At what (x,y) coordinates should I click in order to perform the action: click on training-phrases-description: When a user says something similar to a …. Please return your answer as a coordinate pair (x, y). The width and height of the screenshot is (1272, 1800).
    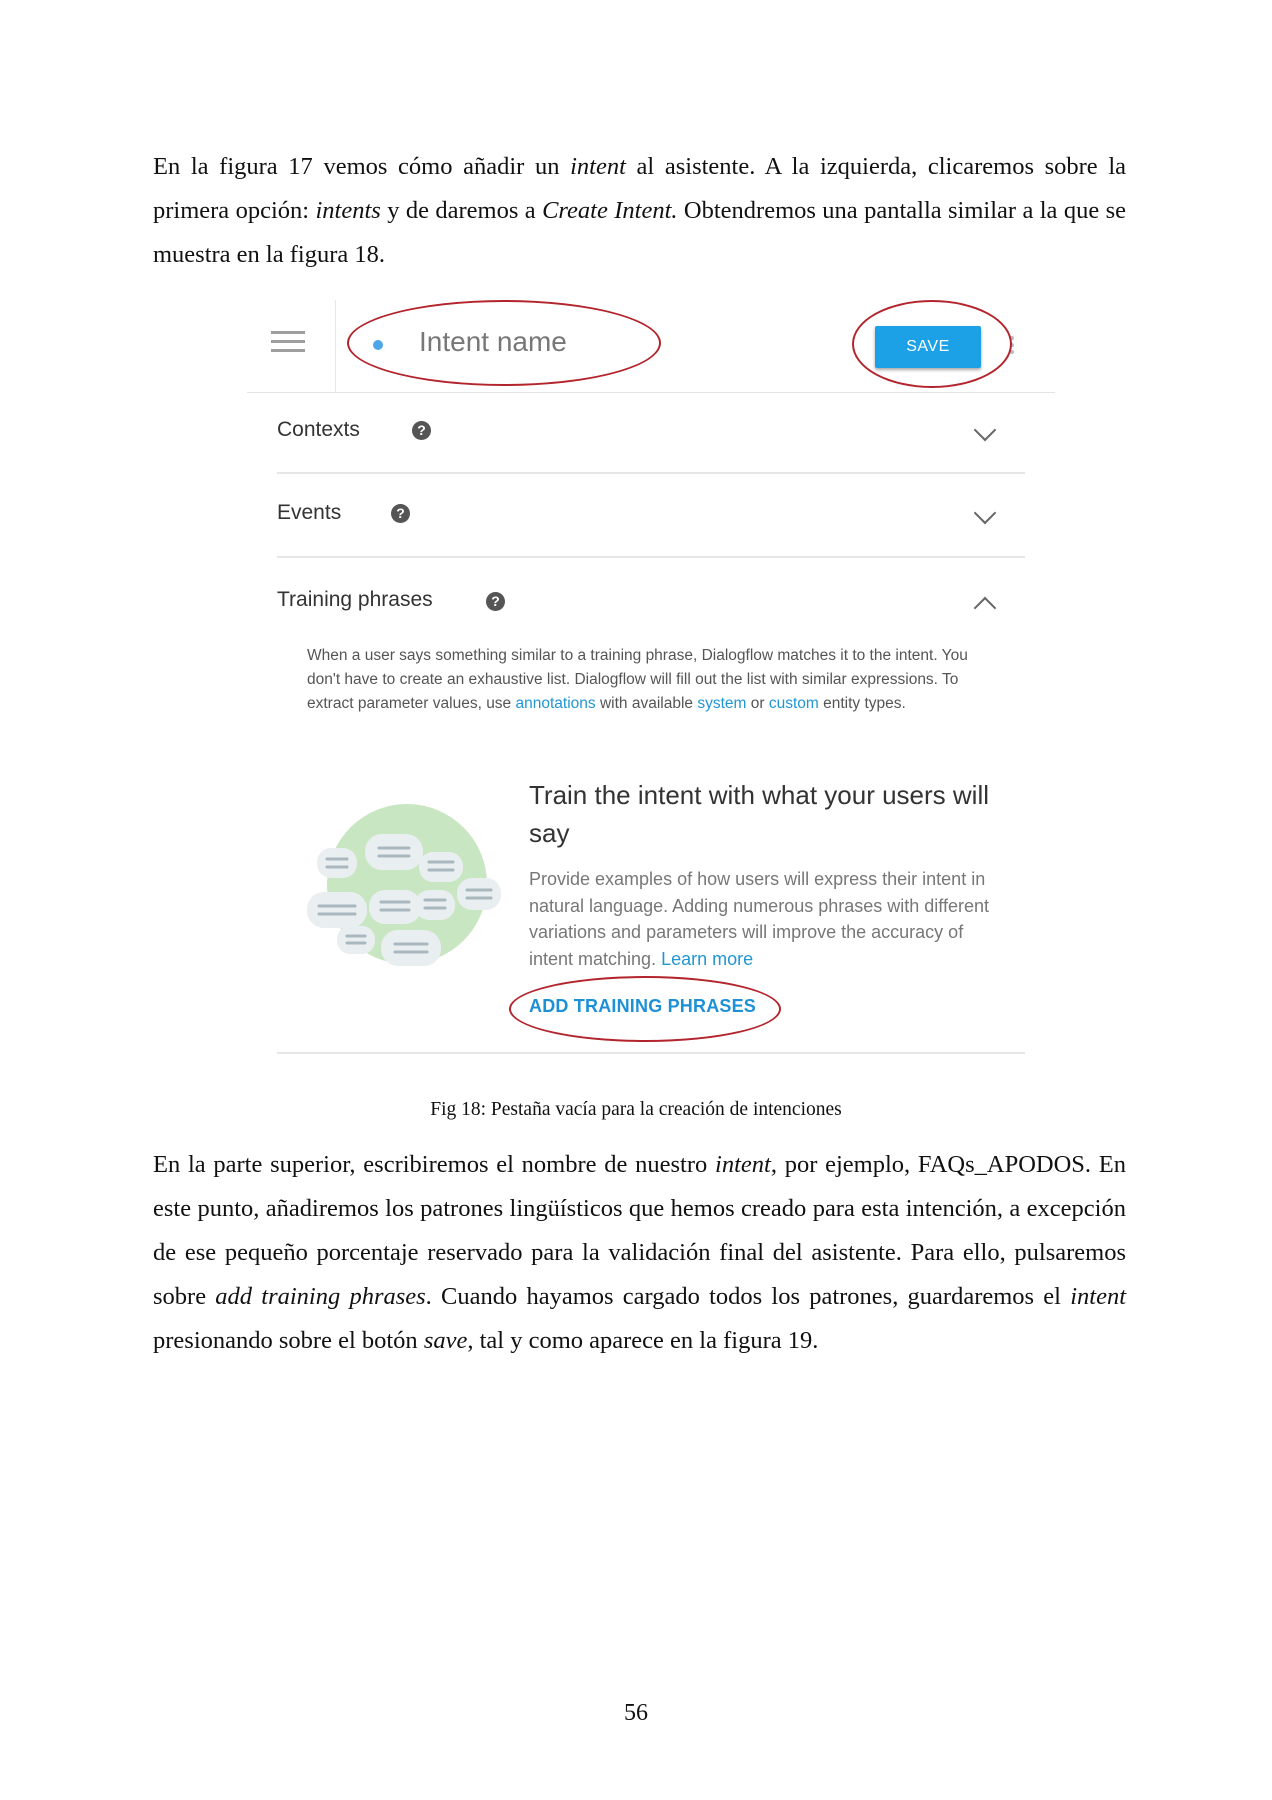
    Looking at the image, I should click on (647, 680).